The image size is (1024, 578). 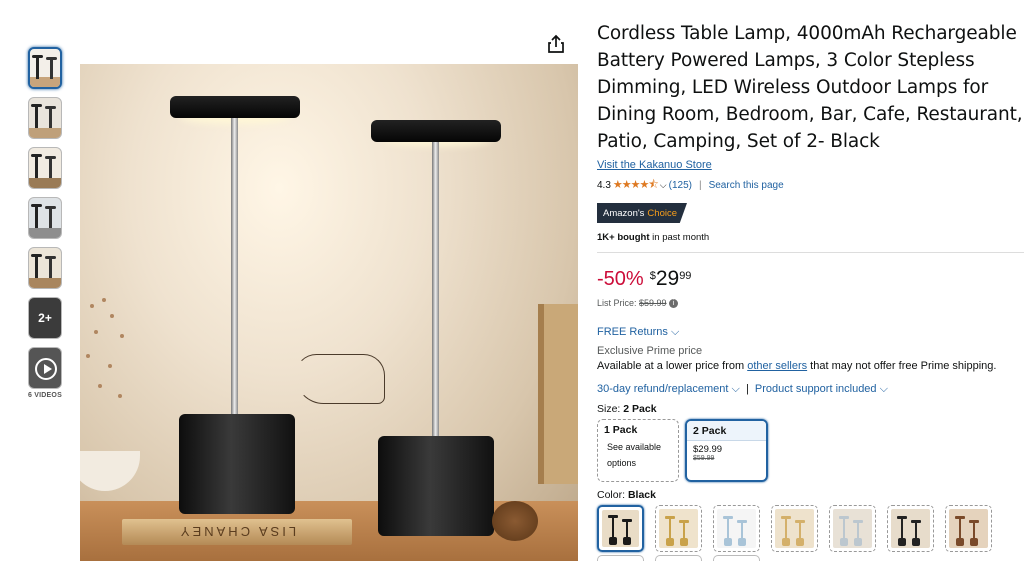 I want to click on color-selected: Black, so click(x=641, y=495).